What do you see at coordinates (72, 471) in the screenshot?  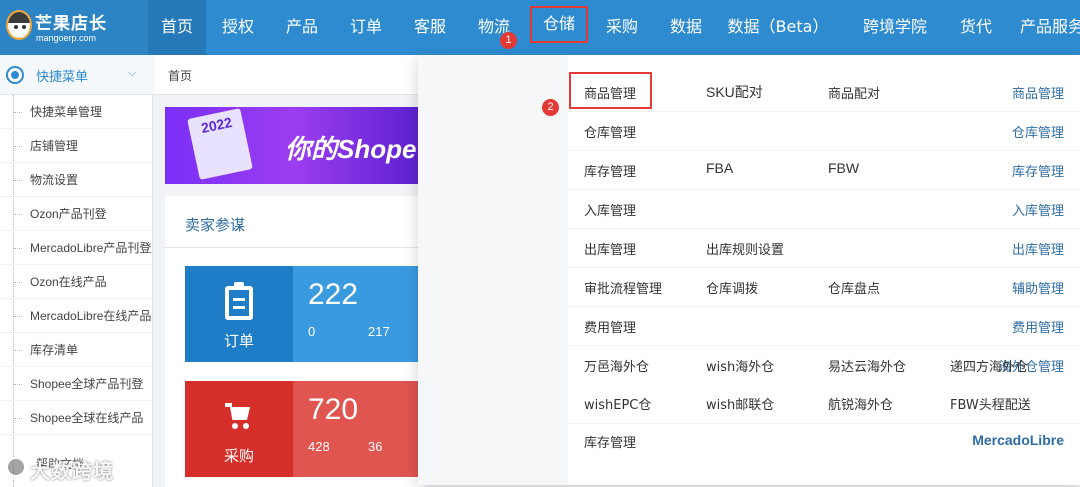 I see `watermark-text: 大数跨境` at bounding box center [72, 471].